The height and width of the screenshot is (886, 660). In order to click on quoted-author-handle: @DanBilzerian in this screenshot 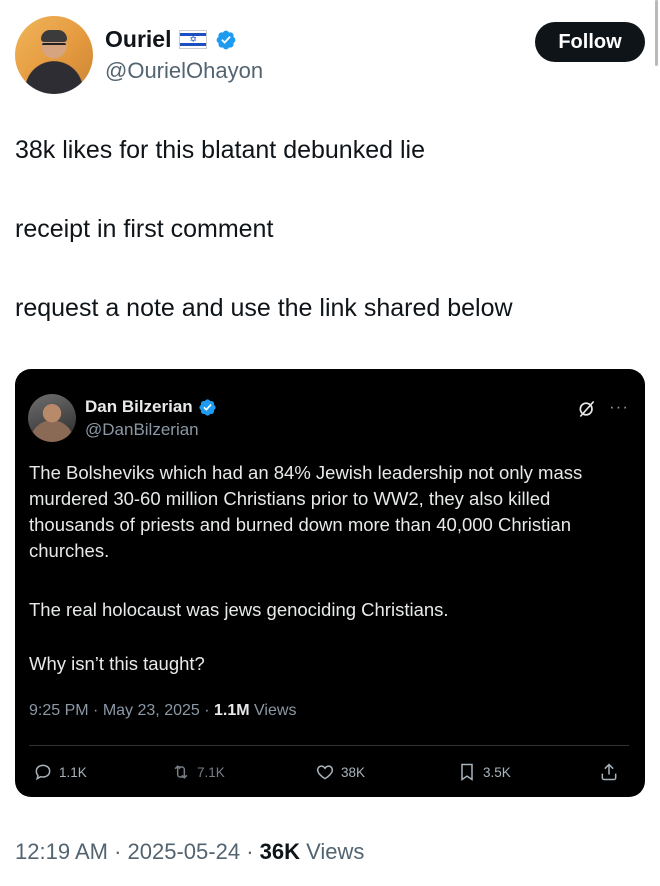, I will do `click(142, 430)`.